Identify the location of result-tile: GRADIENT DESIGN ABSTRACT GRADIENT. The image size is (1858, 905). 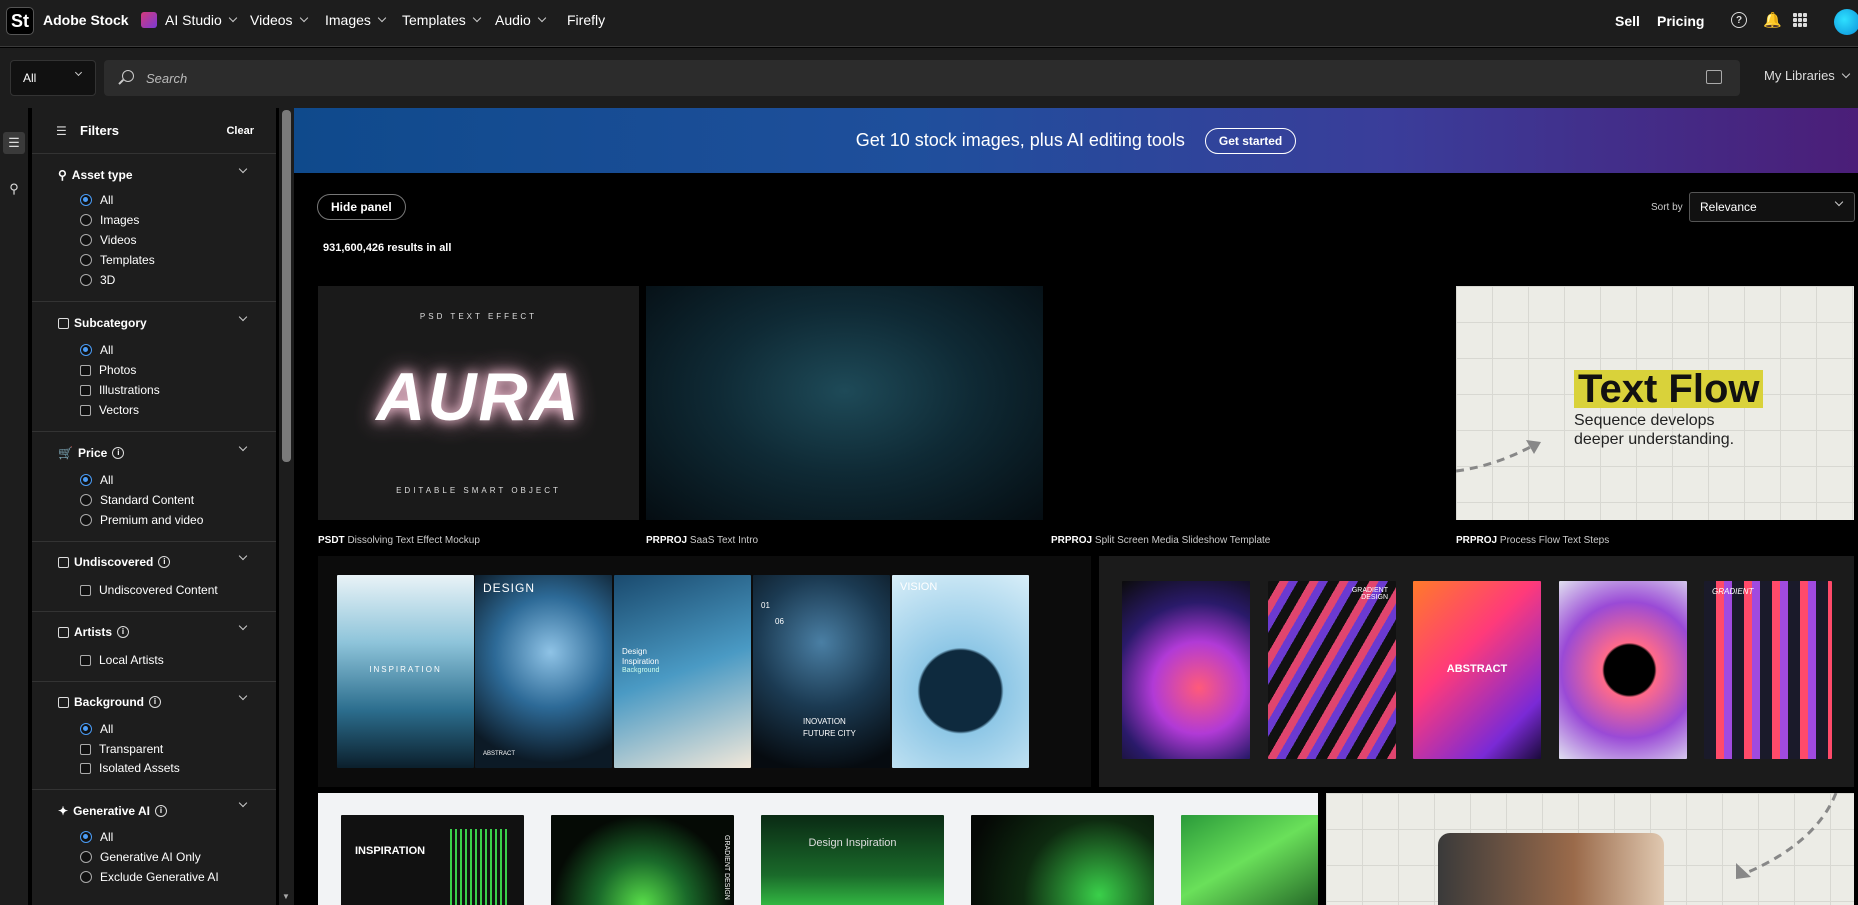
(1476, 671).